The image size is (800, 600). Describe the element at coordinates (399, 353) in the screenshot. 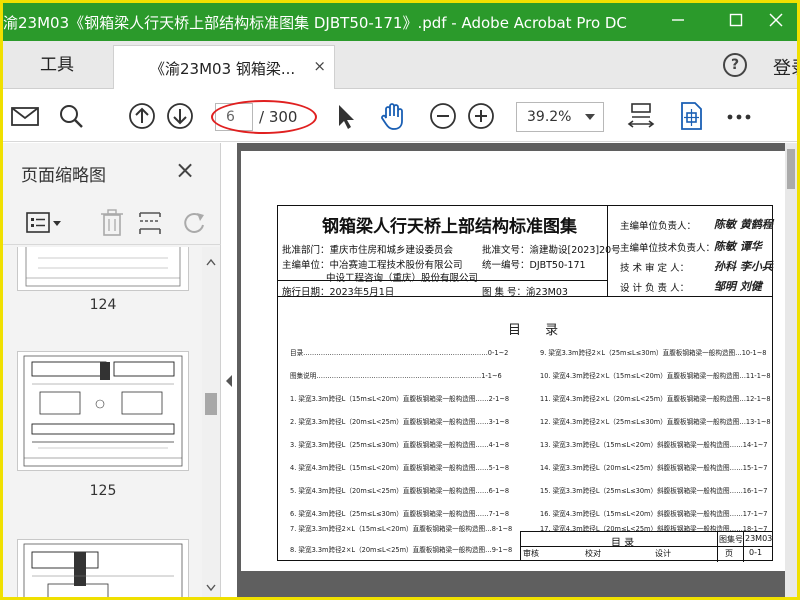

I see `toc-entry: 目录…………………………………………………………………………0-1~2` at that location.